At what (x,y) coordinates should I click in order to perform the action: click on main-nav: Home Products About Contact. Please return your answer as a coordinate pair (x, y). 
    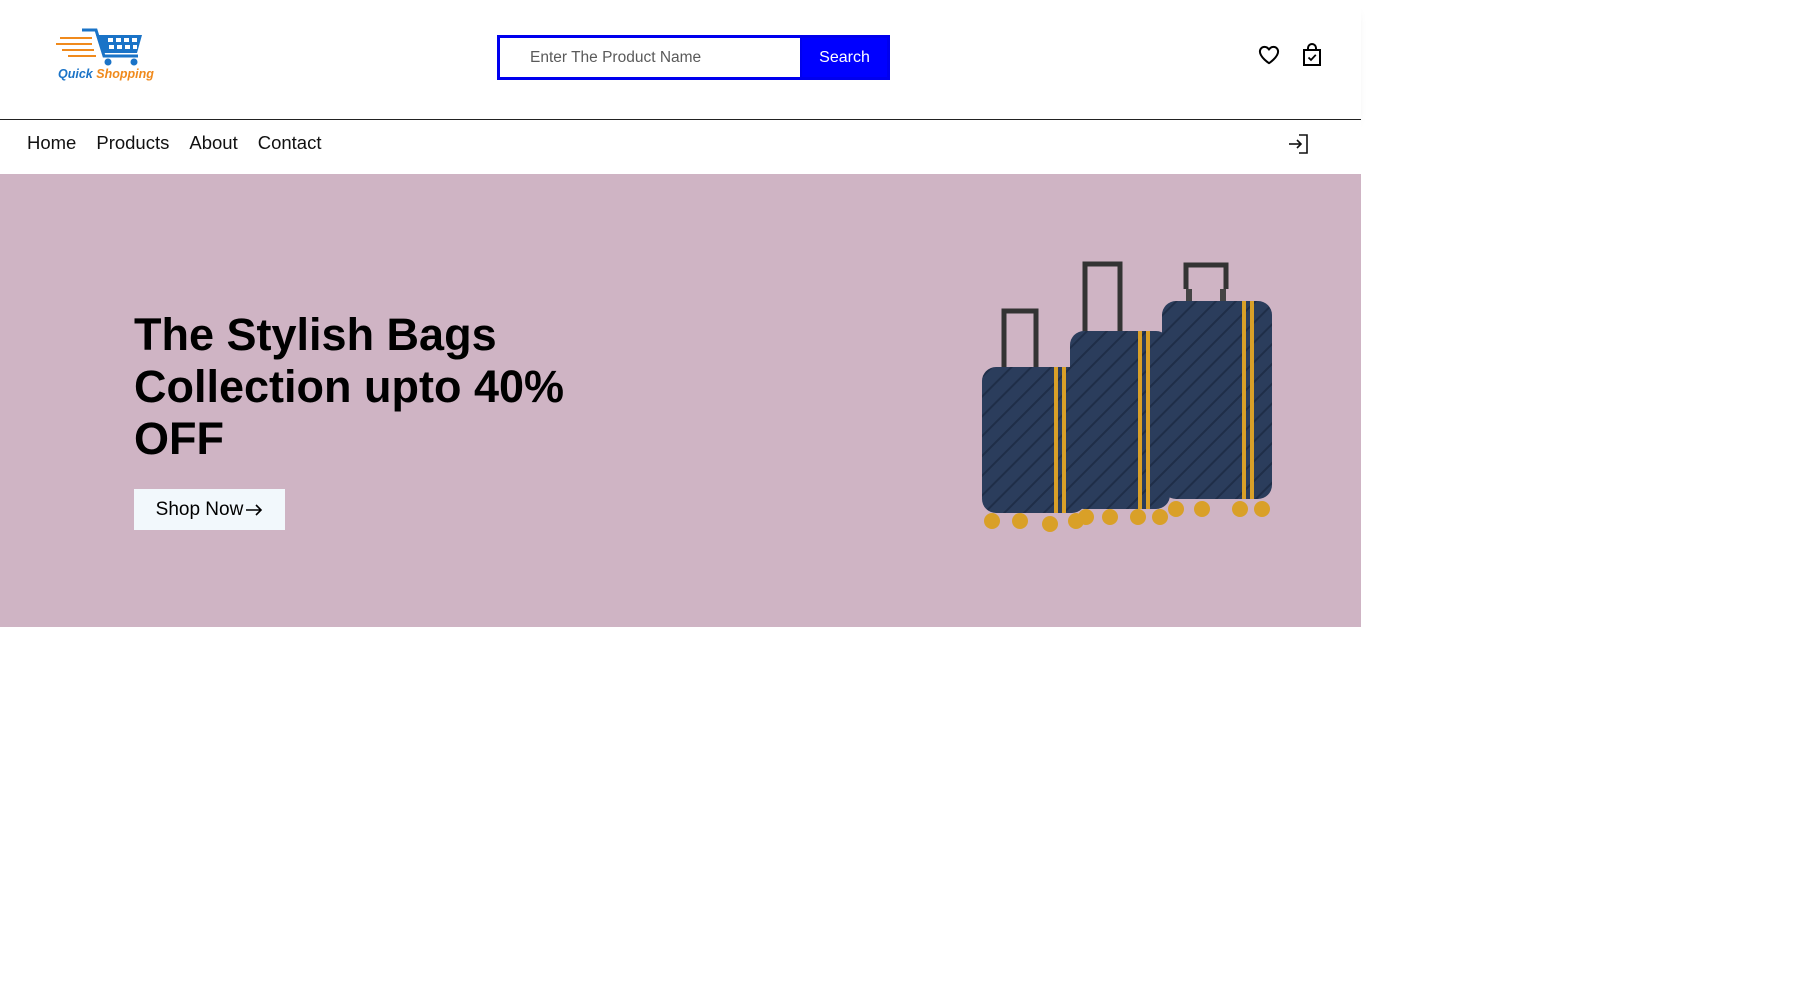
    Looking at the image, I should click on (680, 147).